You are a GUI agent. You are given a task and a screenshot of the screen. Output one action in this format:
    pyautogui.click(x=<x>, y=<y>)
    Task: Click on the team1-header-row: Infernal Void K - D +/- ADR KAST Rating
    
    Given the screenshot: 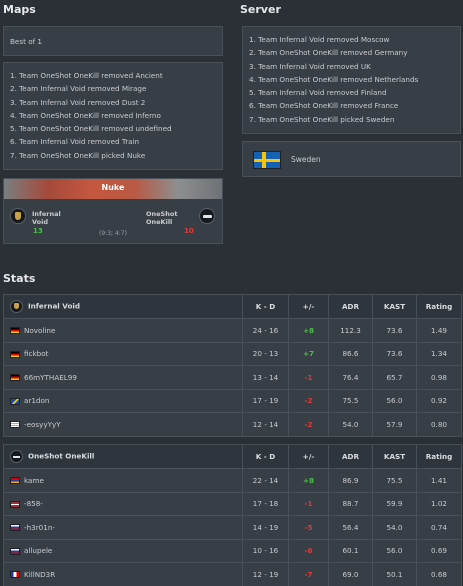 What is the action you would take?
    pyautogui.click(x=232, y=306)
    